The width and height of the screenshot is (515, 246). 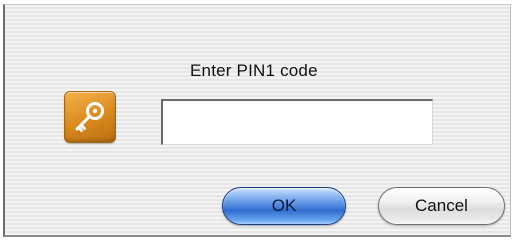 What do you see at coordinates (297, 122) in the screenshot?
I see `pin-input` at bounding box center [297, 122].